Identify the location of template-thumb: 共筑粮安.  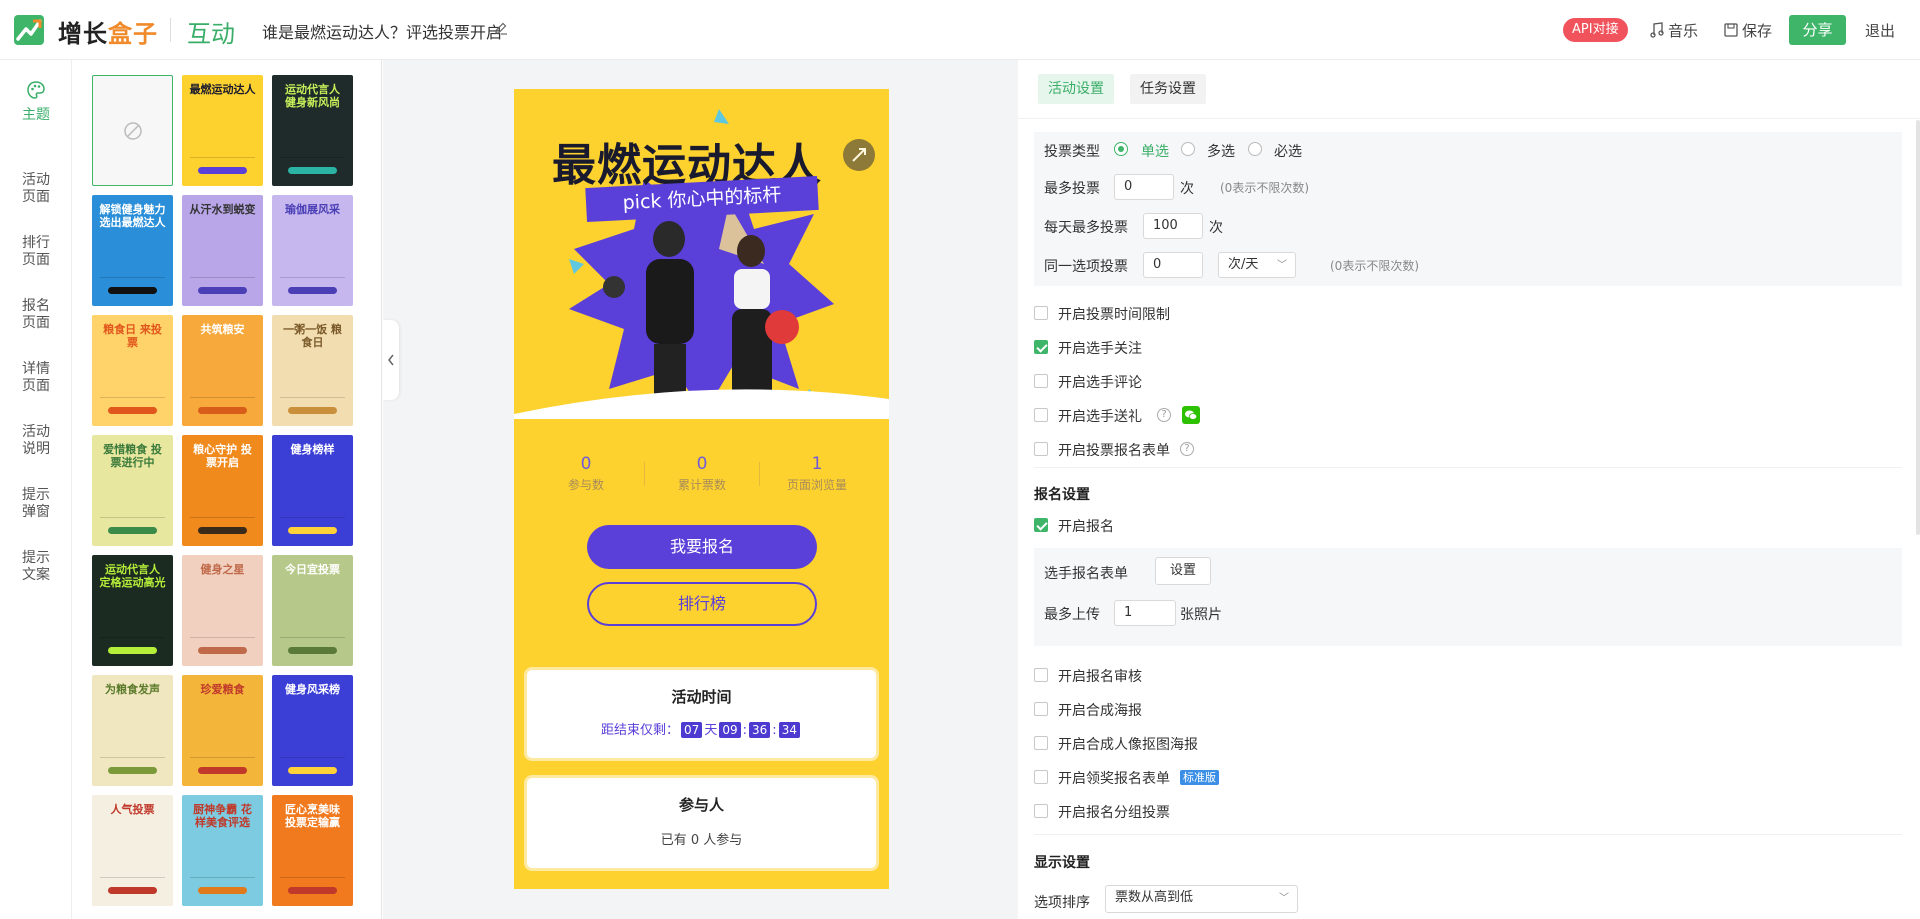
(222, 370).